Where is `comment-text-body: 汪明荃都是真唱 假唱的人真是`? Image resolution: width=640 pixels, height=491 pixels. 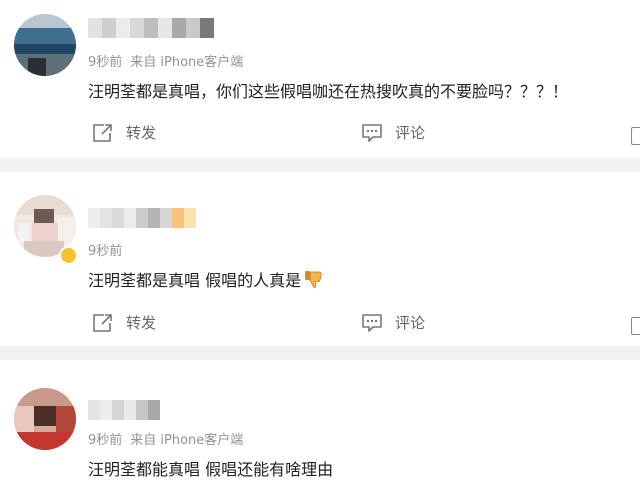
comment-text-body: 汪明荃都是真唱 假唱的人真是 is located at coordinates (195, 280).